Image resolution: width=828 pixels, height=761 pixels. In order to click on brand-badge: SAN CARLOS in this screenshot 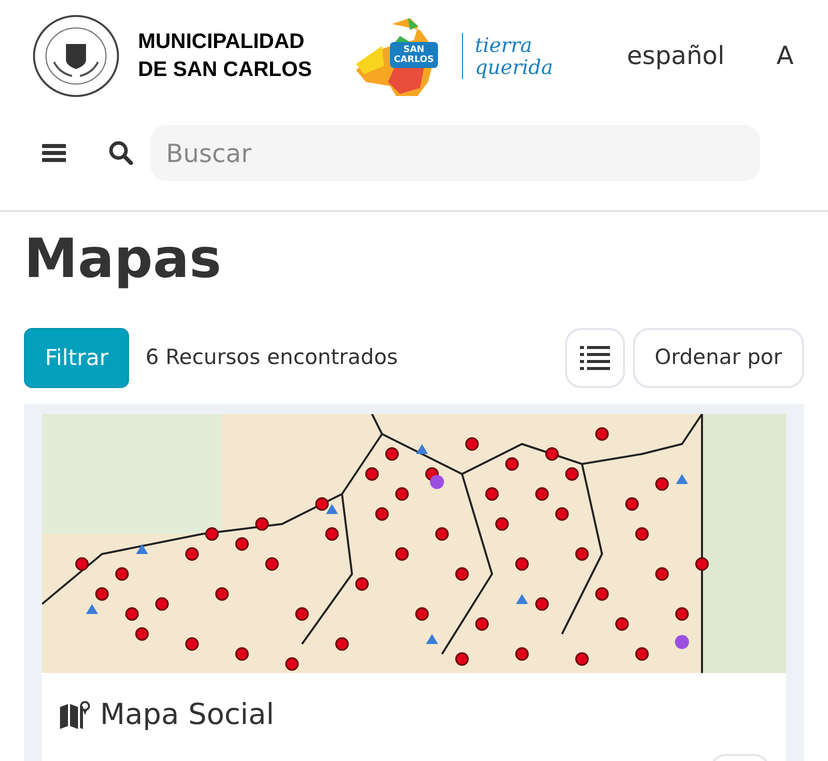, I will do `click(414, 55)`.